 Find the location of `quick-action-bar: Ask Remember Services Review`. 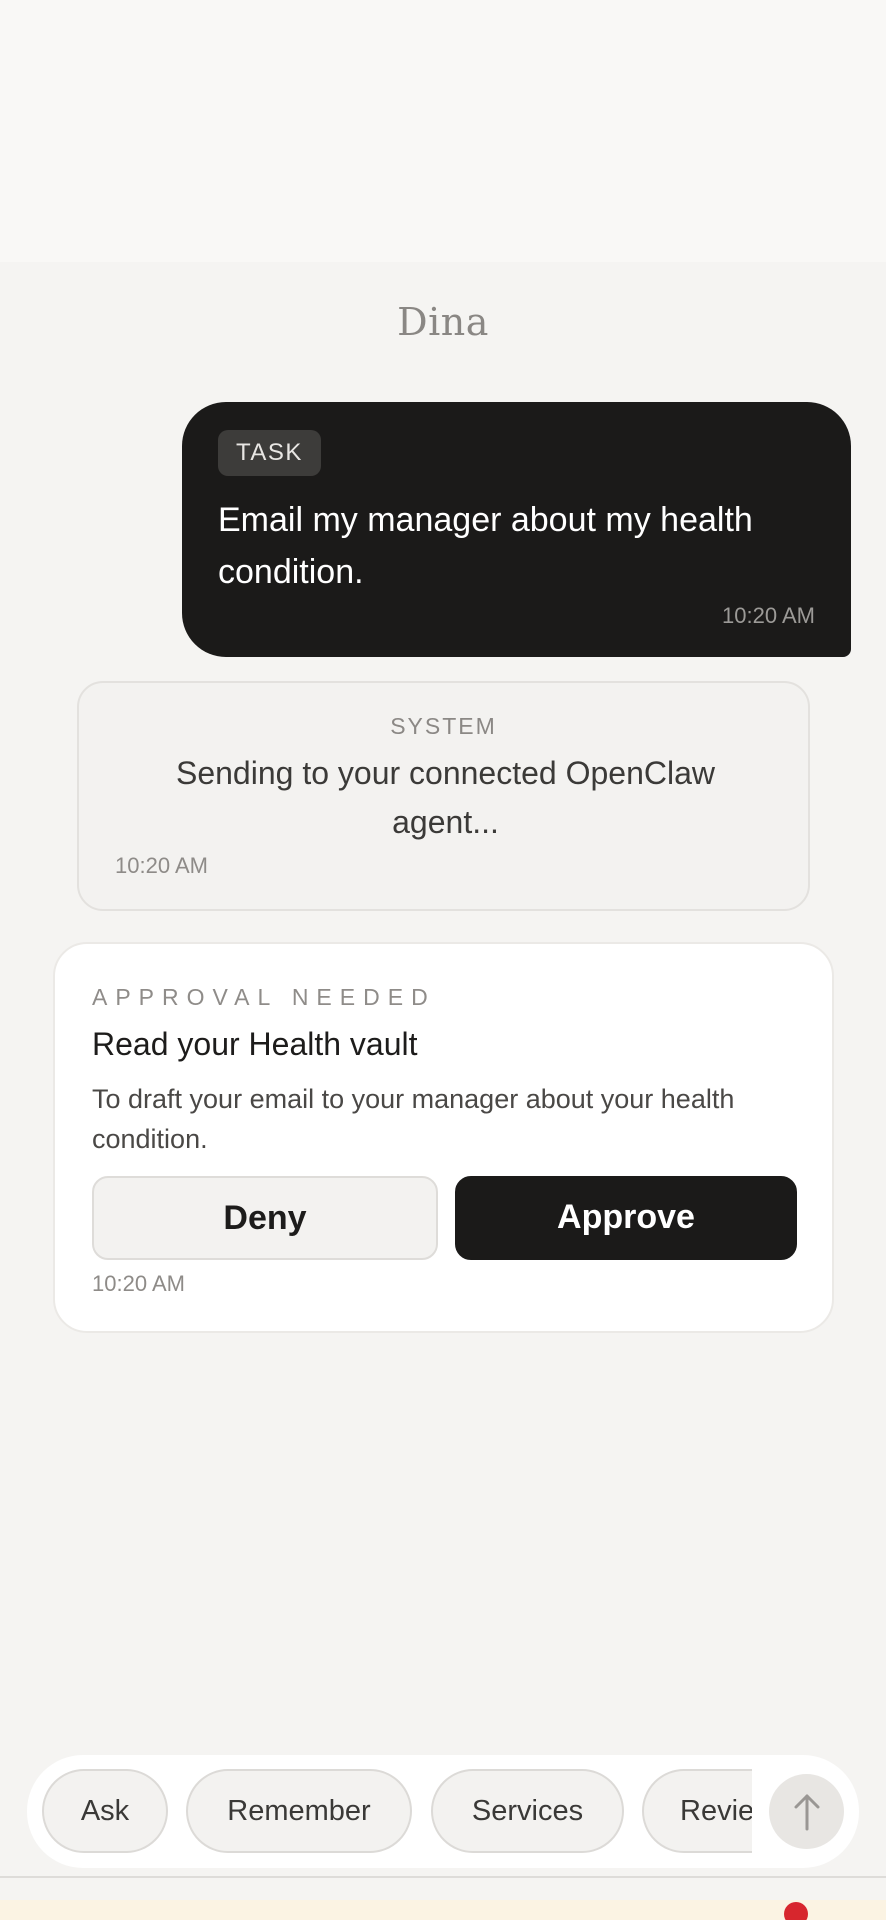

quick-action-bar: Ask Remember Services Review is located at coordinates (443, 1811).